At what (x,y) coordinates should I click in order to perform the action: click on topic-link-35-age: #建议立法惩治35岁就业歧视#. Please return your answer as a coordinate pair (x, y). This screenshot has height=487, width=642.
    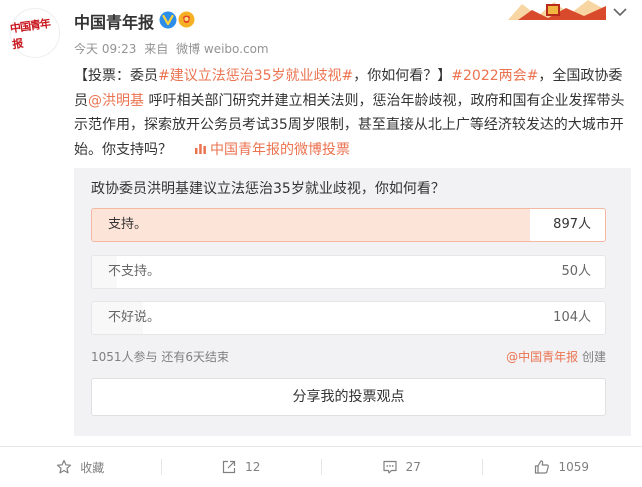
    Looking at the image, I should click on (255, 76).